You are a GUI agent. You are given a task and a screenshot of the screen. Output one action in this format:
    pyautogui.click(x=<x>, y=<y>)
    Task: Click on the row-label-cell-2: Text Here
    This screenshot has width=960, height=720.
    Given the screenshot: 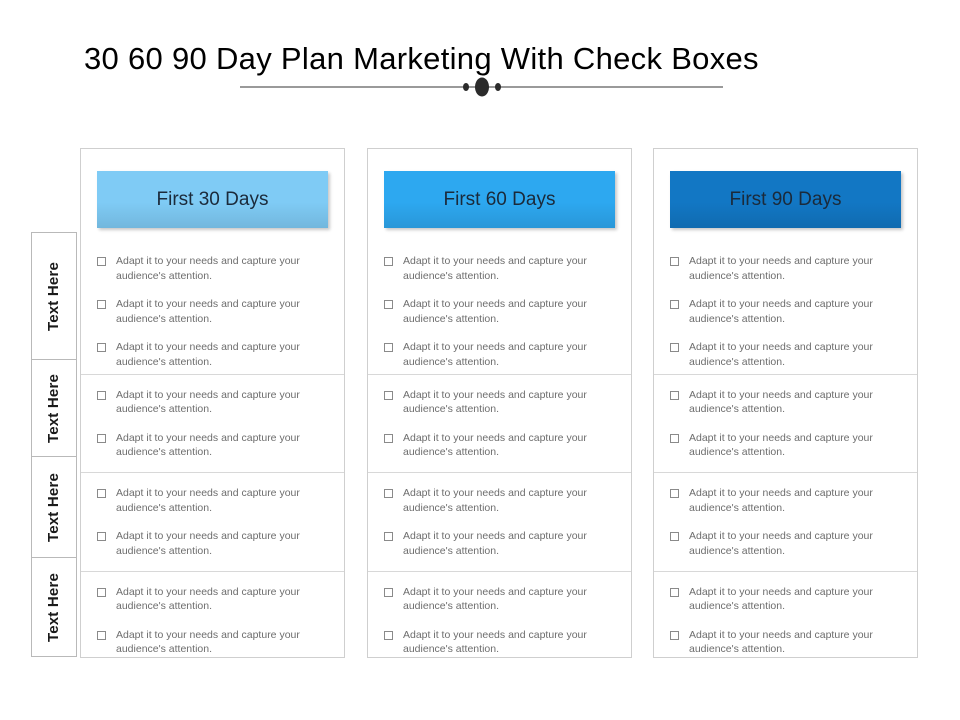 What is the action you would take?
    pyautogui.click(x=54, y=407)
    